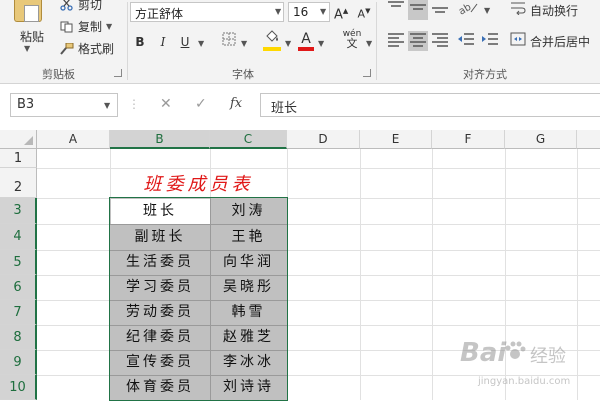 The height and width of the screenshot is (401, 600). I want to click on font-color-bar, so click(306, 49).